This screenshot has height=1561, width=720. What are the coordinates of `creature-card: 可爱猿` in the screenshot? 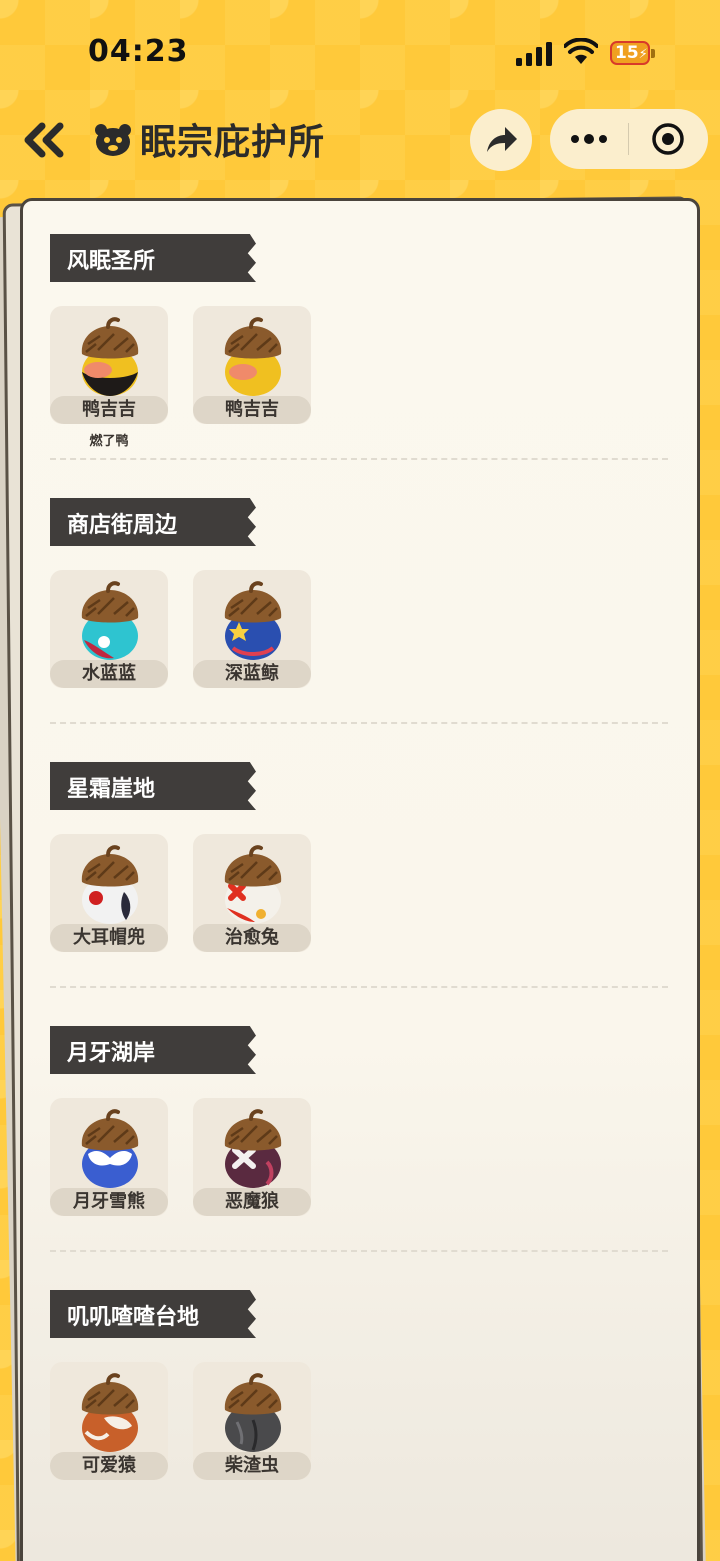 It's located at (109, 1421).